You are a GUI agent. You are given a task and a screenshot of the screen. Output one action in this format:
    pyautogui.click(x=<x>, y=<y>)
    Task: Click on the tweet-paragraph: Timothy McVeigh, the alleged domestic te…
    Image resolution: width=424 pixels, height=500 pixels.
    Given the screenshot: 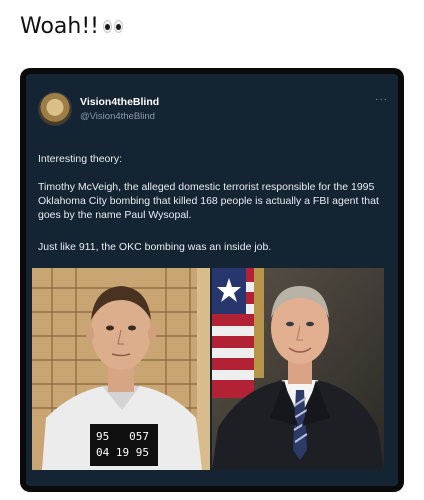 What is the action you would take?
    pyautogui.click(x=208, y=201)
    